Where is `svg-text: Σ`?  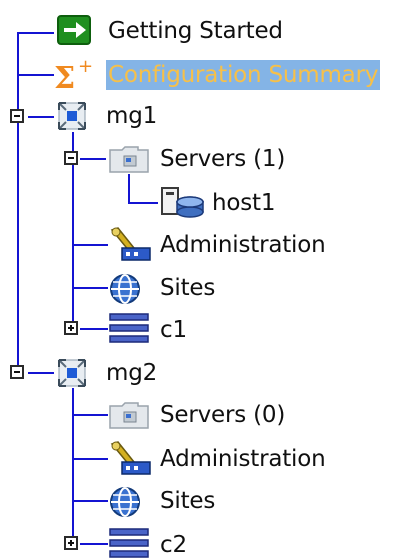
svg-text: Σ is located at coordinates (64, 76).